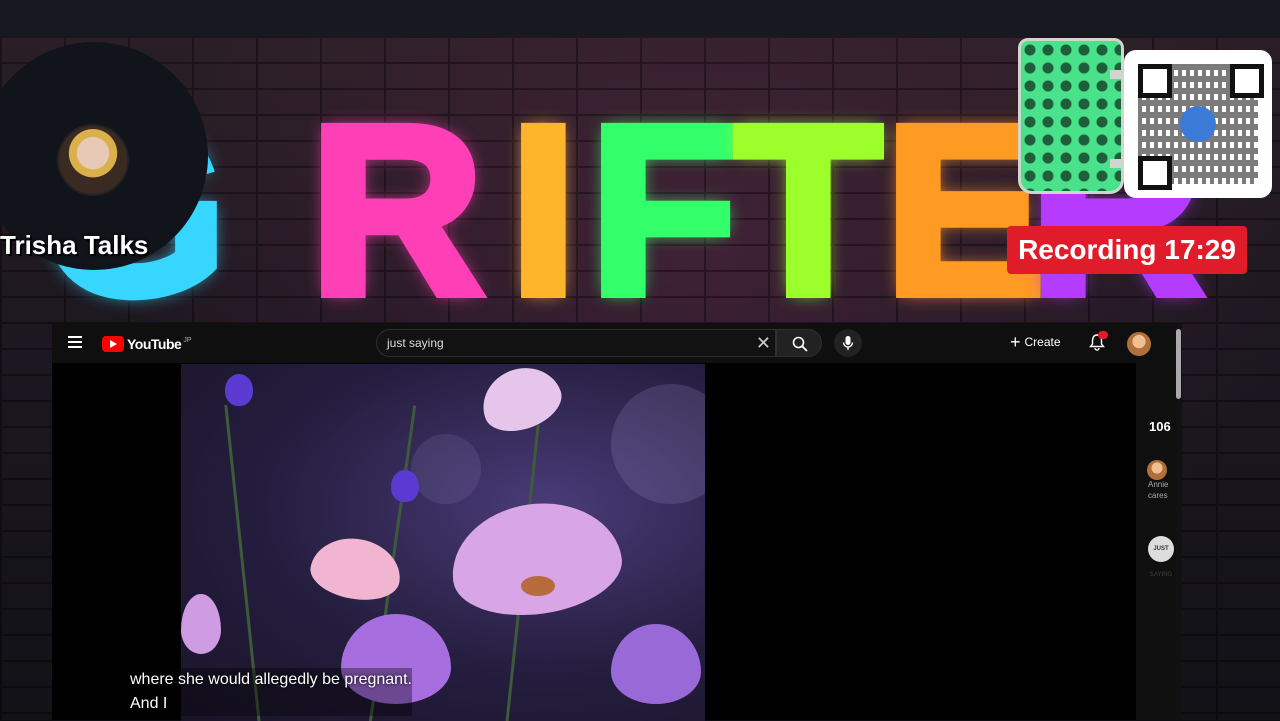 The height and width of the screenshot is (721, 1280). I want to click on search-input: just saying ✕, so click(576, 343).